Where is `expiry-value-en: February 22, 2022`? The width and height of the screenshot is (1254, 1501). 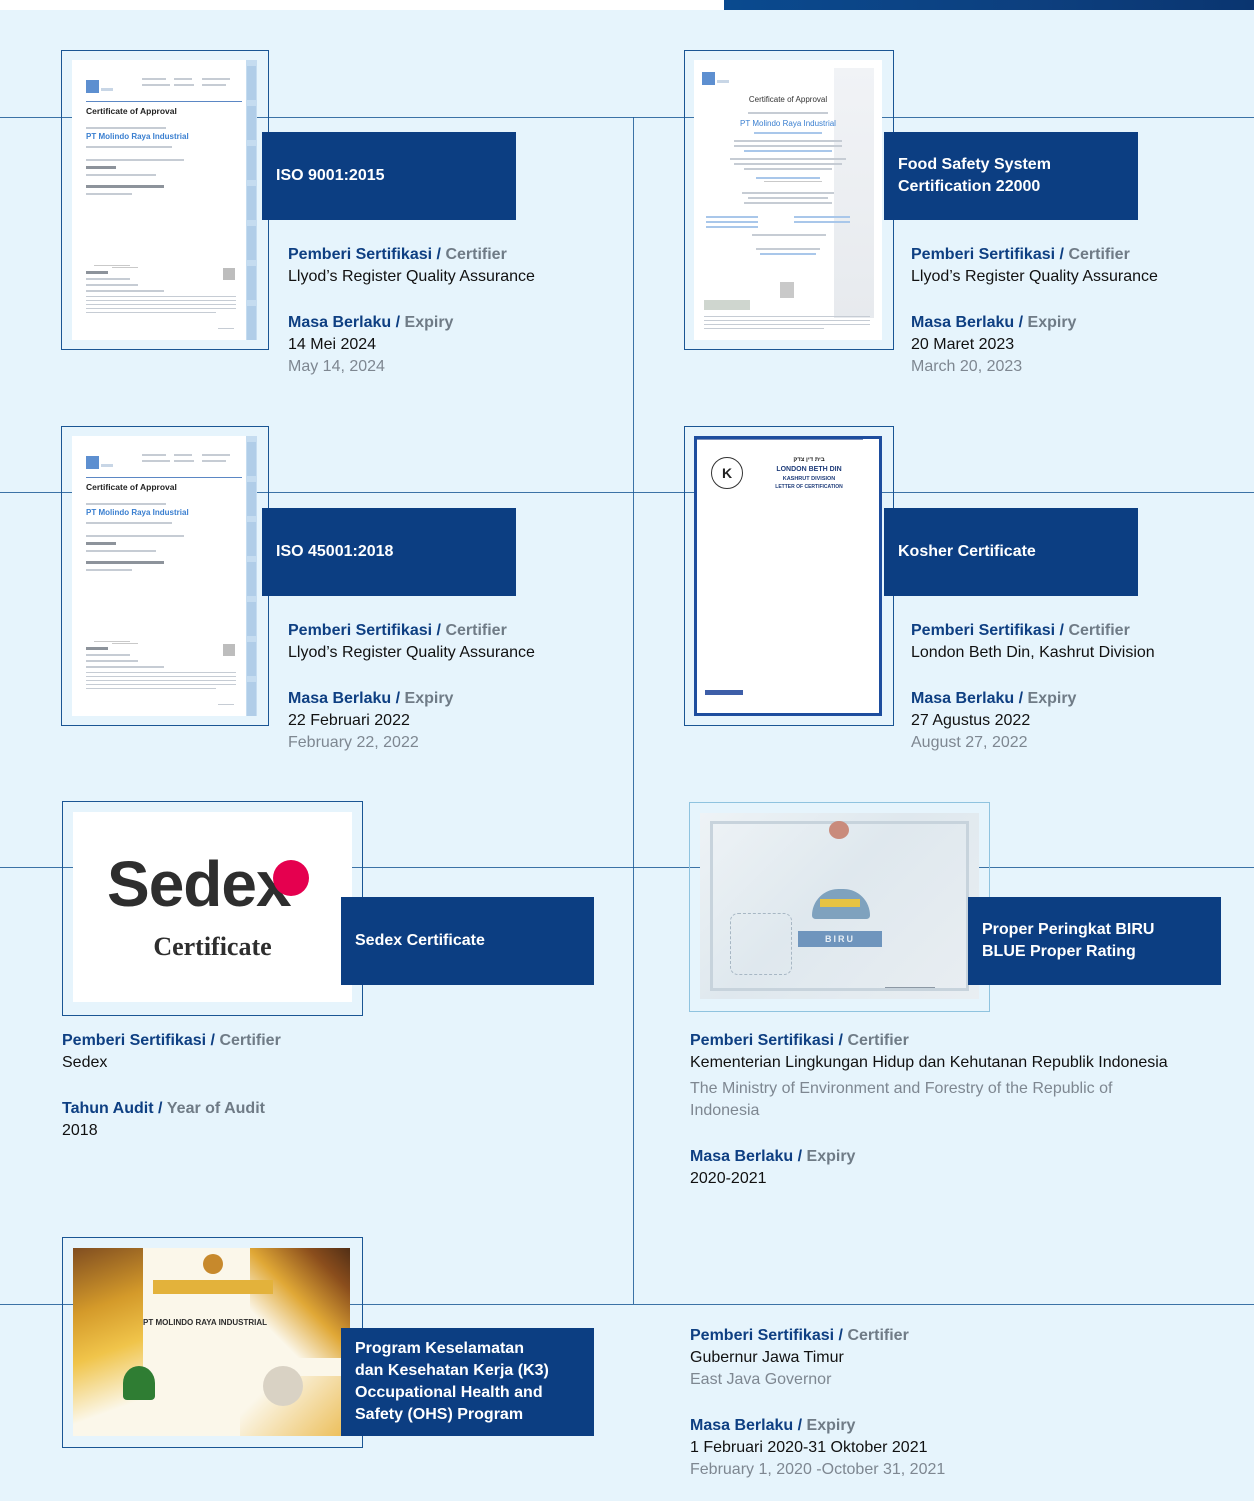
expiry-value-en: February 22, 2022 is located at coordinates (353, 742).